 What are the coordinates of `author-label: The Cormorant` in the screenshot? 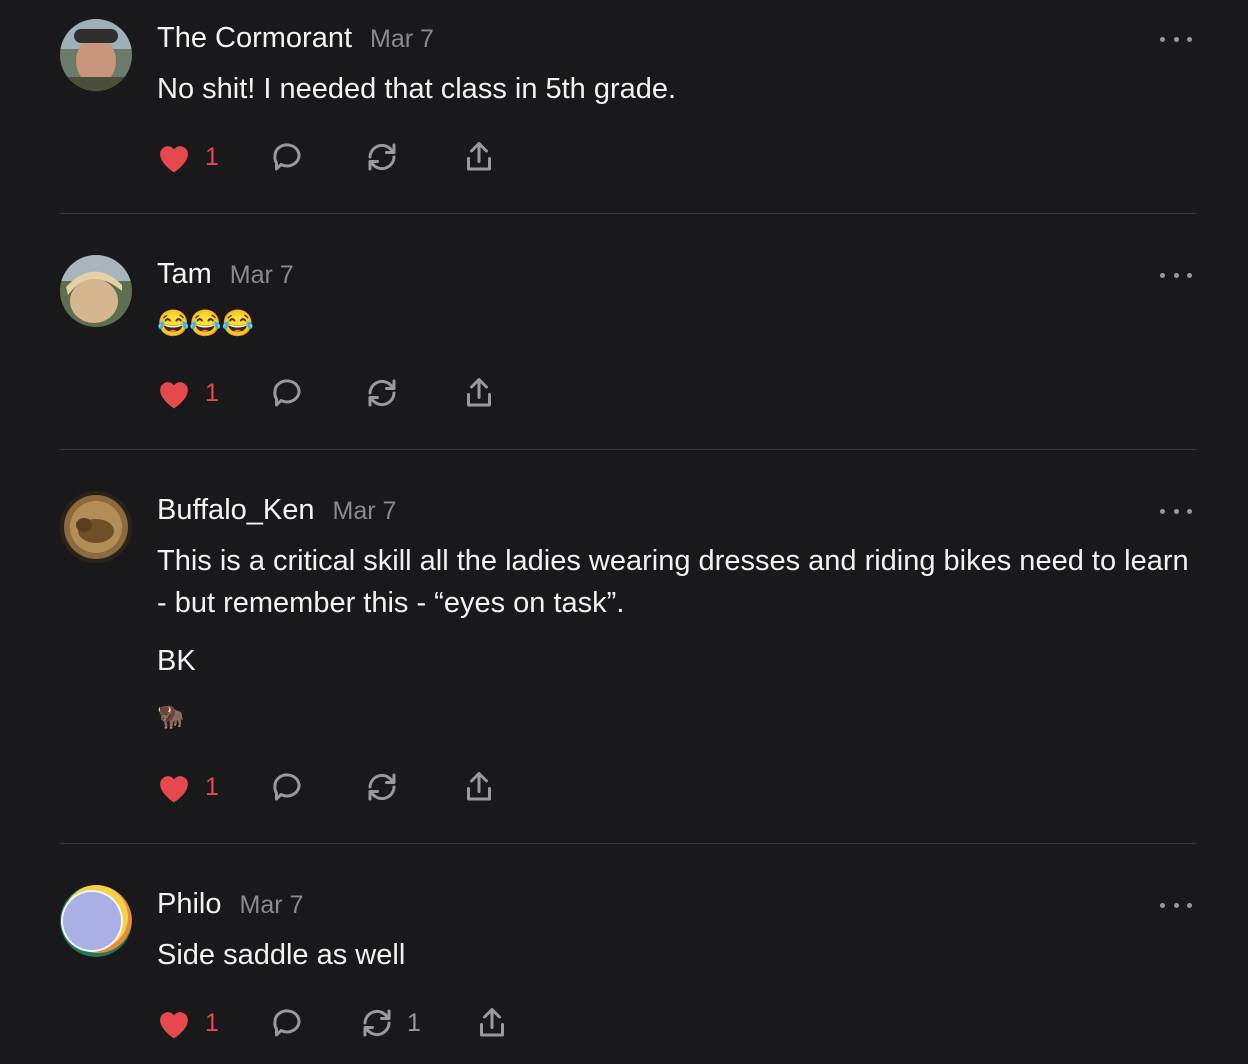 It's located at (254, 38).